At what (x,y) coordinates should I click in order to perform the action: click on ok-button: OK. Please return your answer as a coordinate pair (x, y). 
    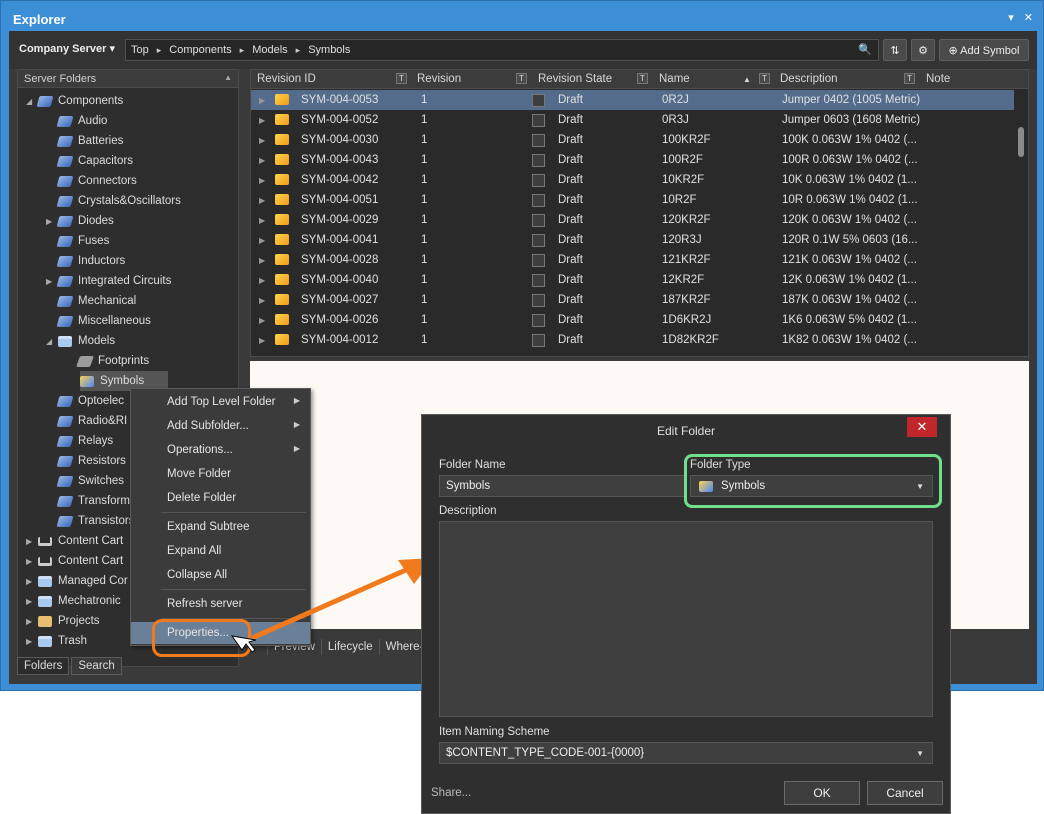
    Looking at the image, I should click on (822, 793).